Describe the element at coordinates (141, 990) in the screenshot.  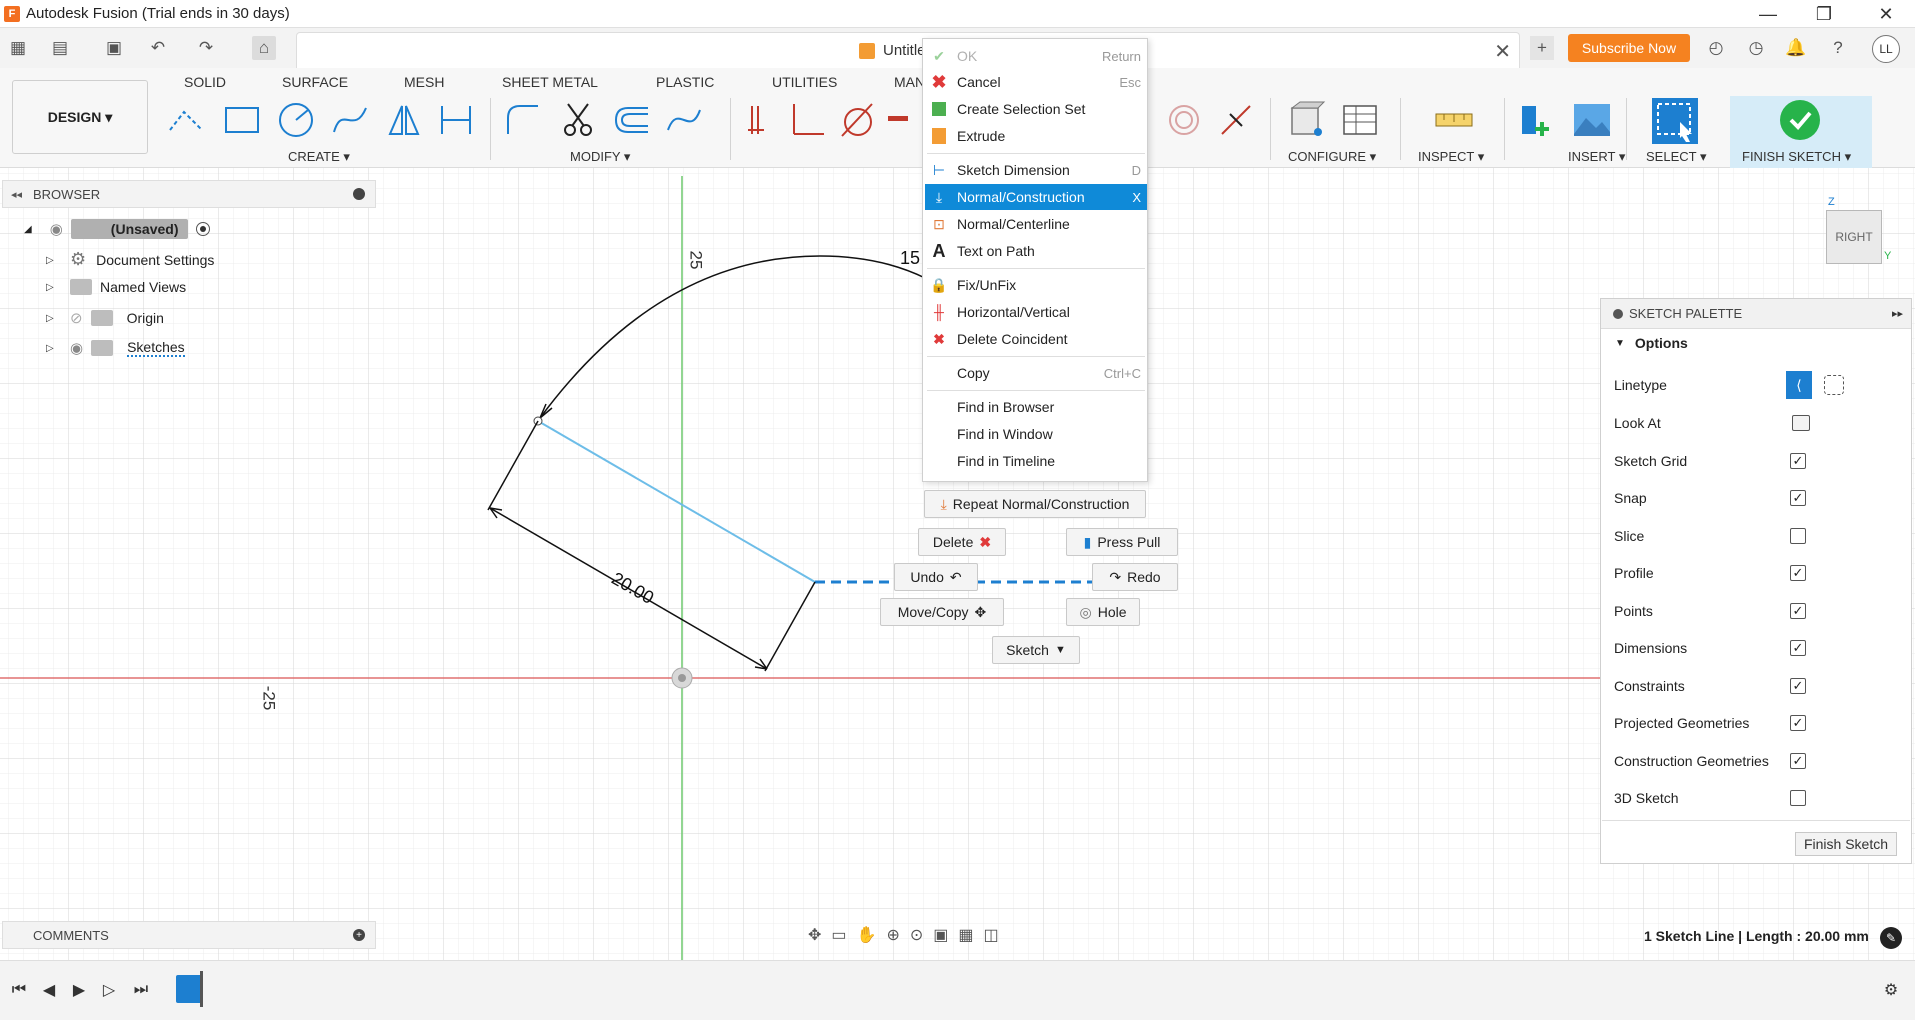
I see `timeline-last-icon: ⏭` at that location.